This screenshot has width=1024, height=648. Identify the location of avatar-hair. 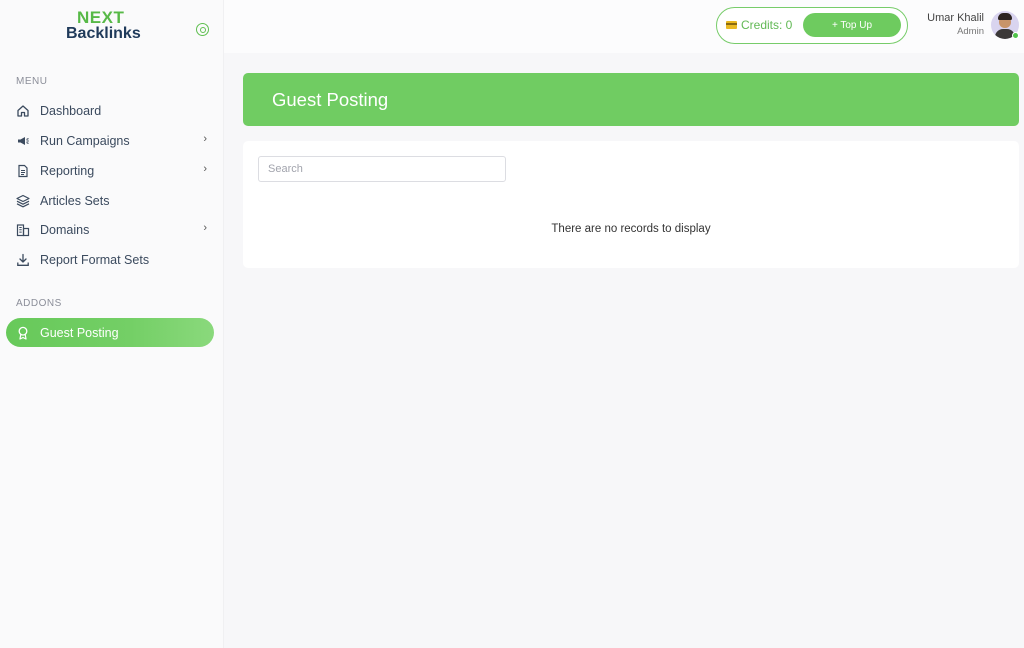
(1005, 16).